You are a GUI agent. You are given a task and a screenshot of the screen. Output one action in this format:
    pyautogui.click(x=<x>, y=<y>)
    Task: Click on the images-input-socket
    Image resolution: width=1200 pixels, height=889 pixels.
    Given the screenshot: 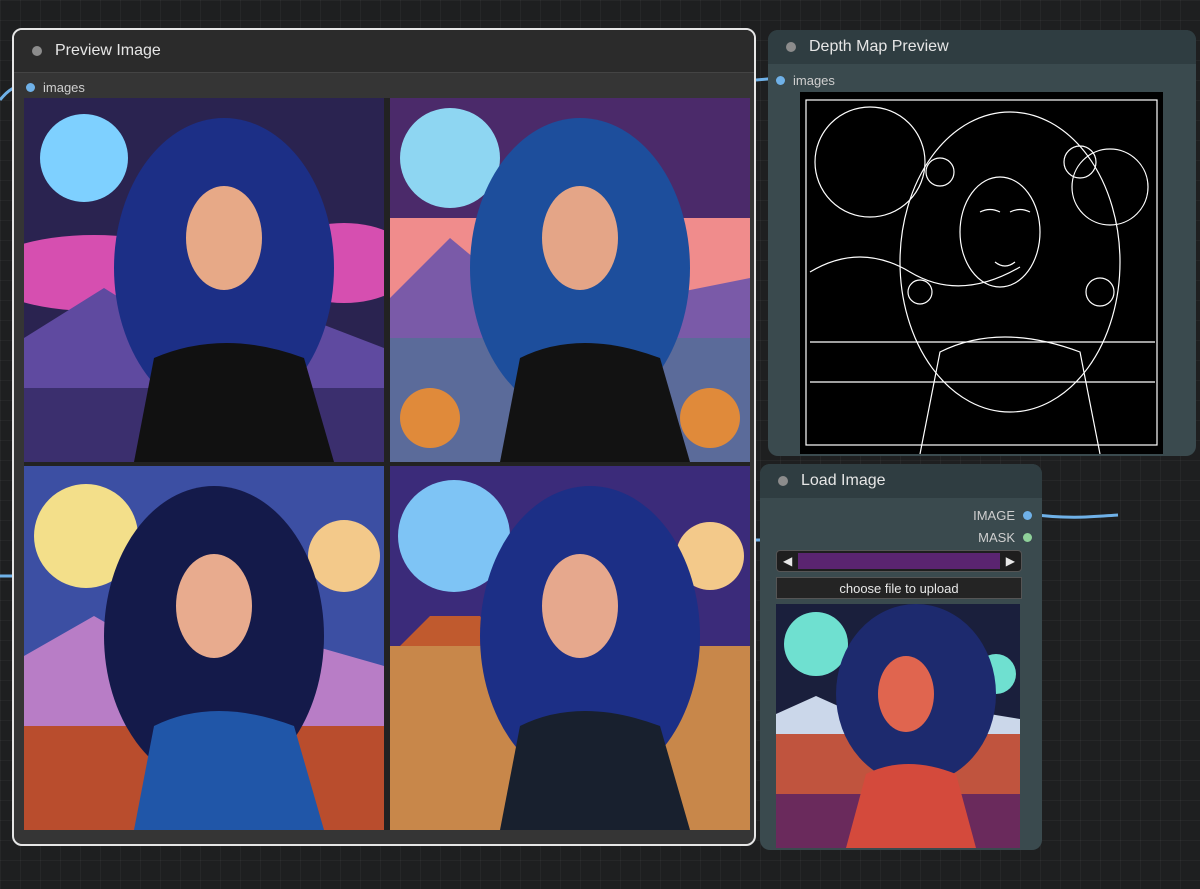 What is the action you would take?
    pyautogui.click(x=30, y=87)
    